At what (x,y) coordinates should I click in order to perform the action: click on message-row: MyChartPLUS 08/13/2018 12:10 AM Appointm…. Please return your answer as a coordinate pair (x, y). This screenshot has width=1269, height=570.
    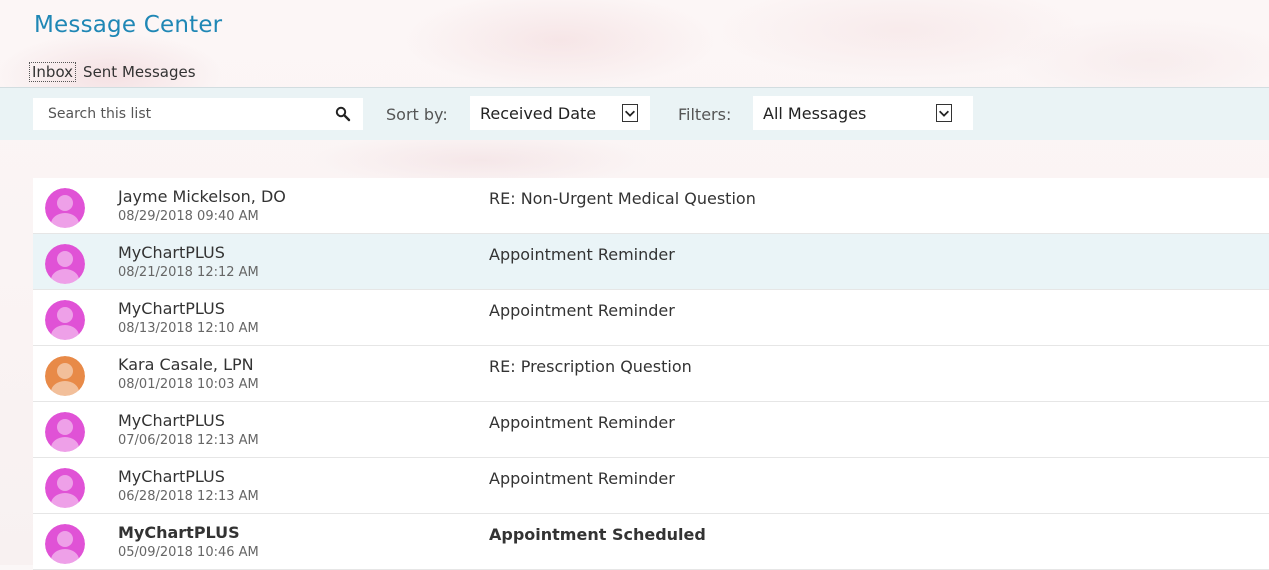
    Looking at the image, I should click on (651, 318).